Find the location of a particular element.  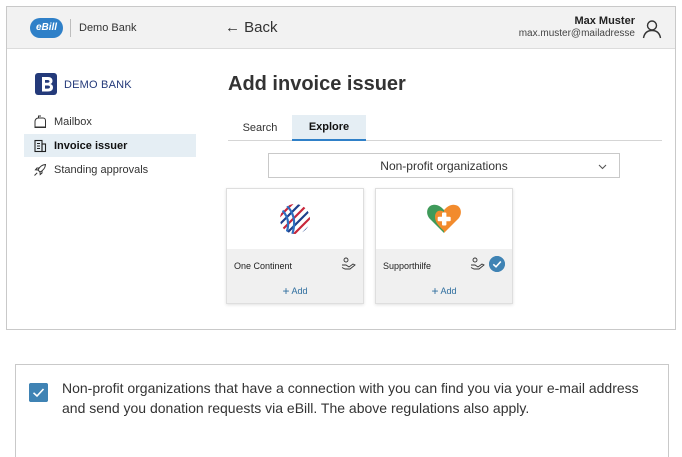

rocket-icon is located at coordinates (40, 169).